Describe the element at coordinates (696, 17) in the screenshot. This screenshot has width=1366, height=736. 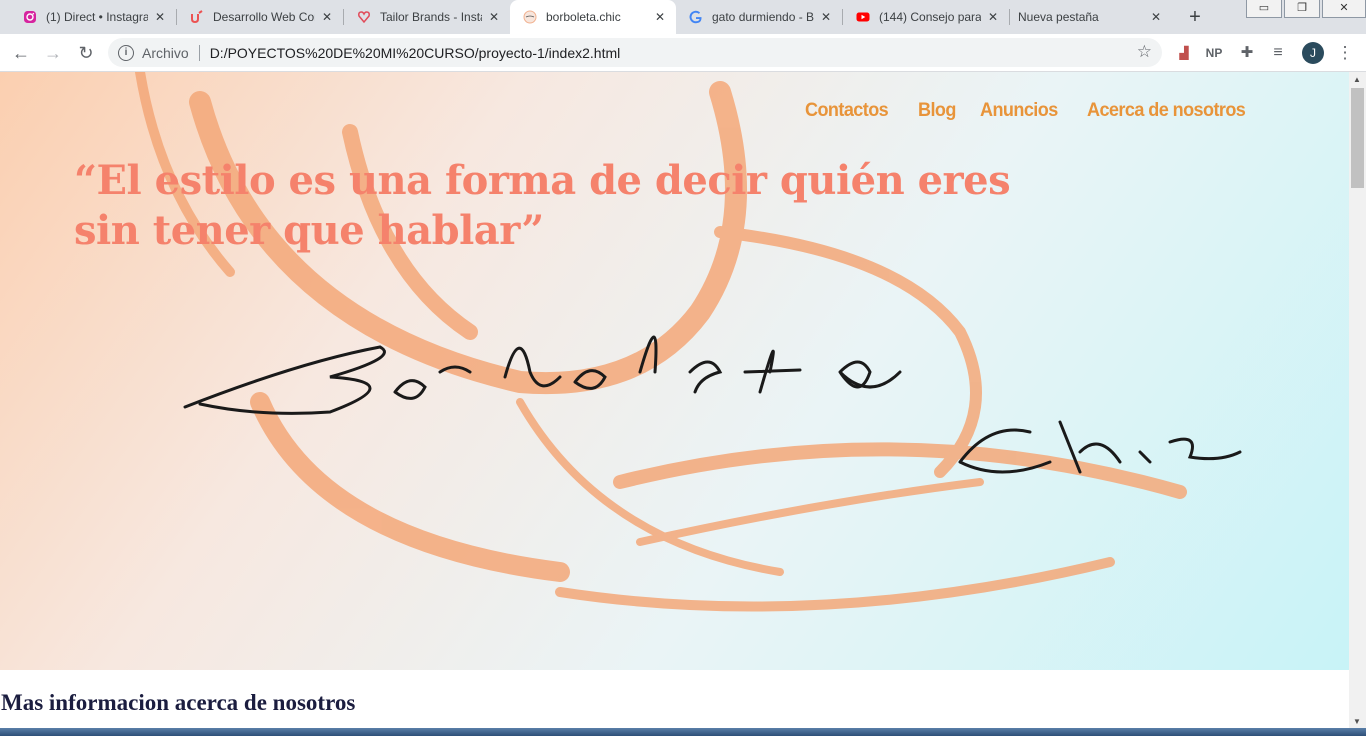
I see `google-icon` at that location.